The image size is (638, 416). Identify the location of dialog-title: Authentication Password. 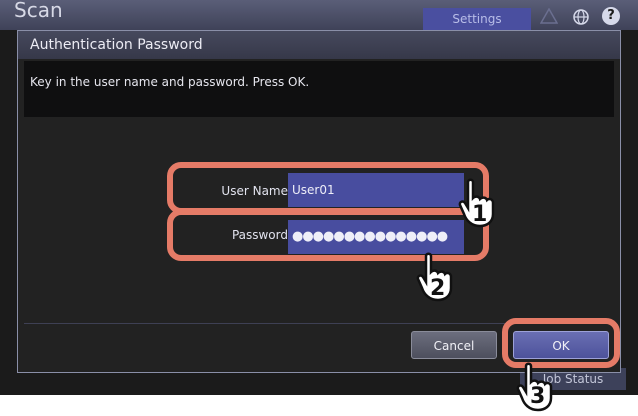
(319, 45).